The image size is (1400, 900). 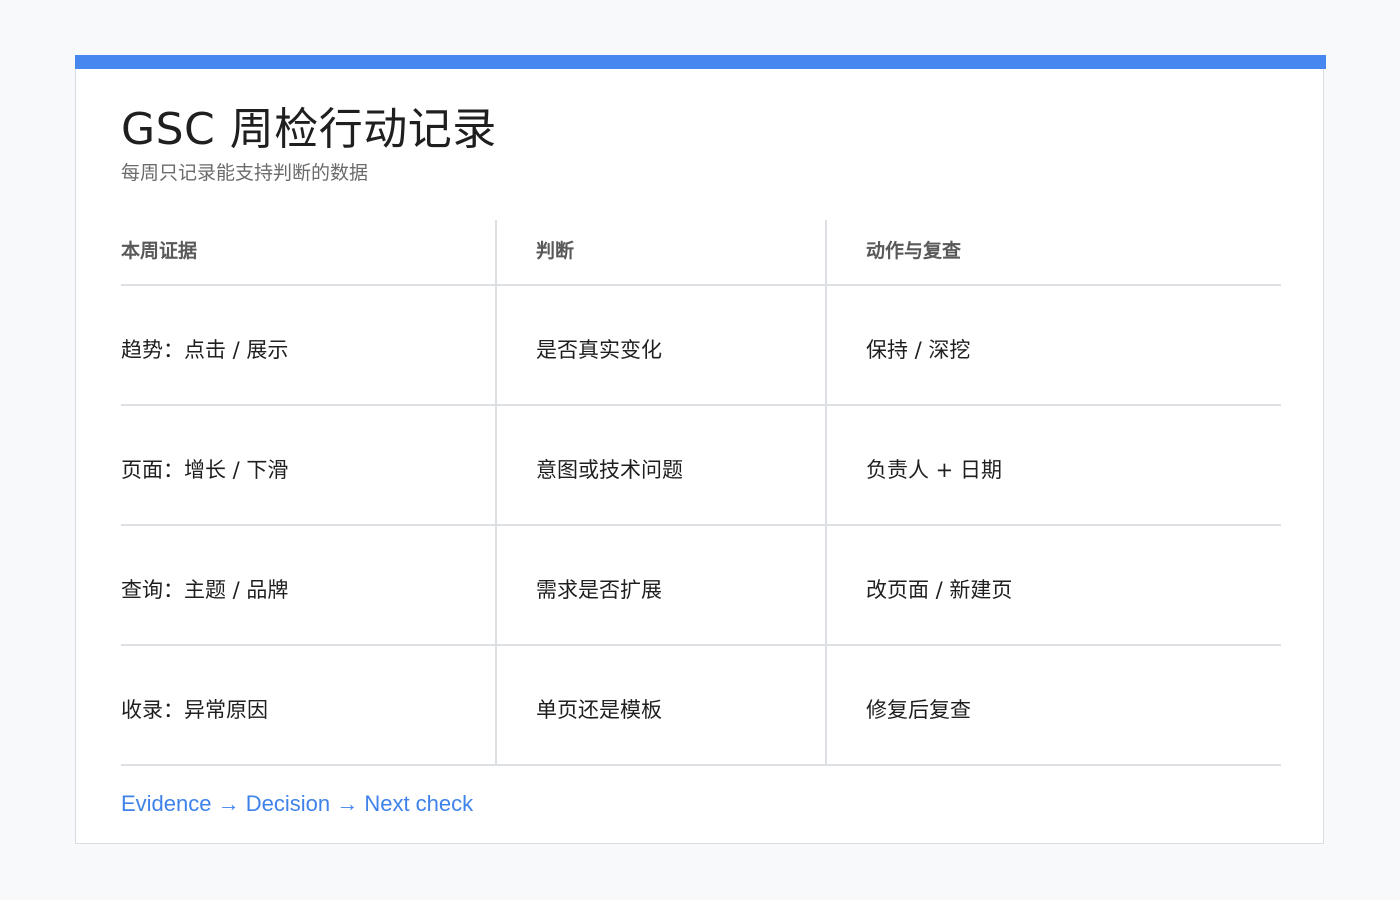 What do you see at coordinates (194, 710) in the screenshot?
I see `table-cell-evidence: 收录：异常原因` at bounding box center [194, 710].